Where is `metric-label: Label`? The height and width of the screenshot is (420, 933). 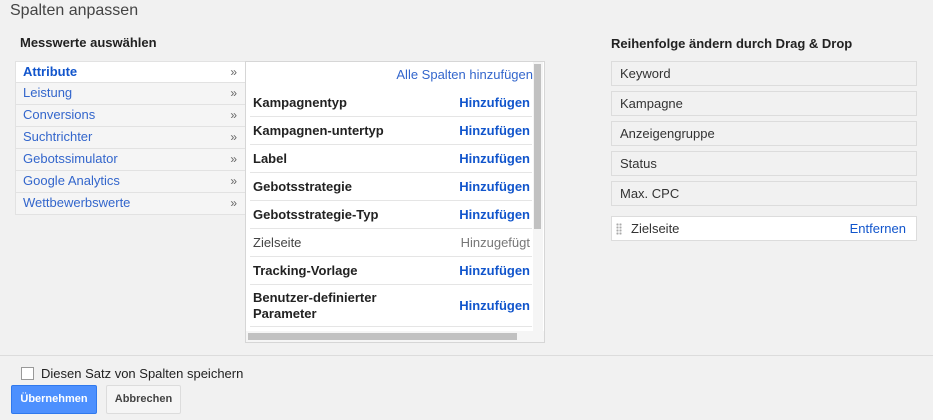 metric-label: Label is located at coordinates (270, 158).